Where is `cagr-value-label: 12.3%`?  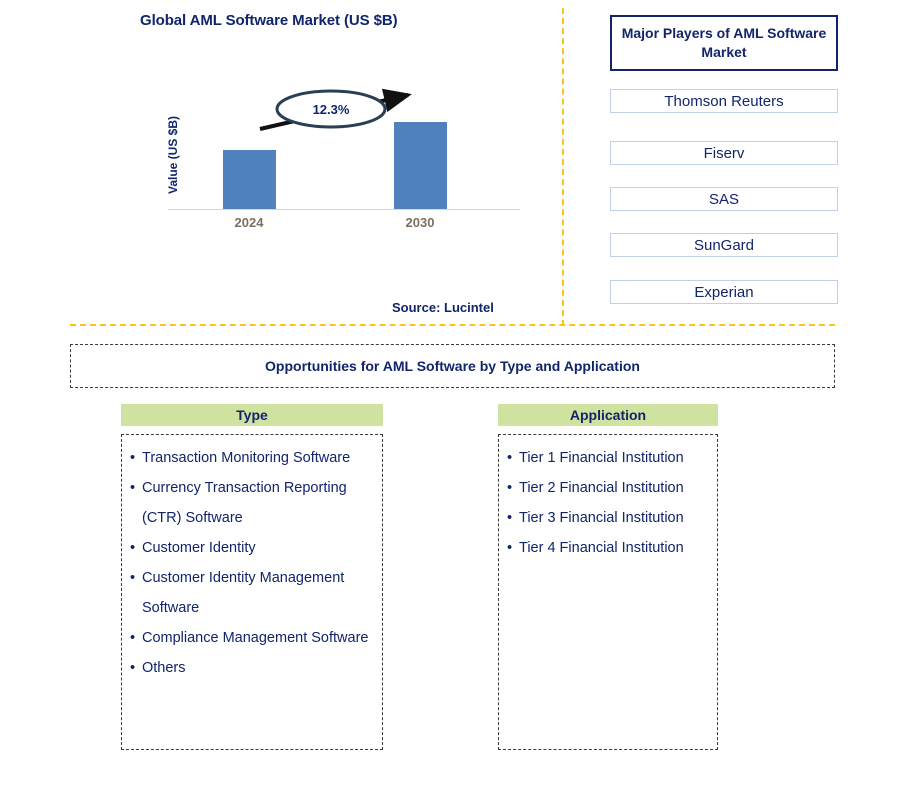 cagr-value-label: 12.3% is located at coordinates (331, 109).